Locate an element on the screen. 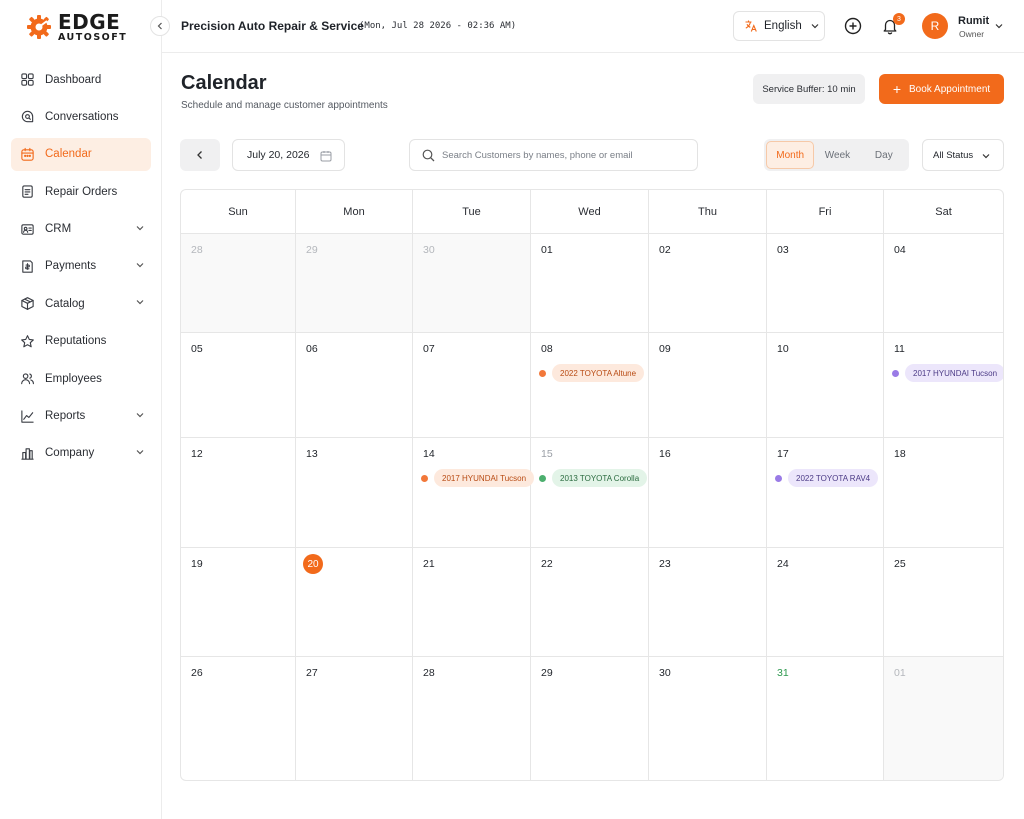 The image size is (1024, 819). brand-name: EDGE is located at coordinates (89, 21).